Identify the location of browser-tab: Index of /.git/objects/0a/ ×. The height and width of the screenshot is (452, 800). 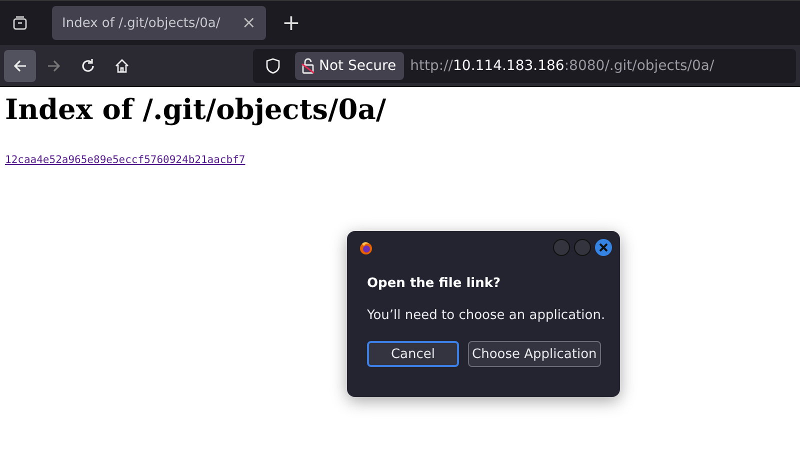
(159, 23).